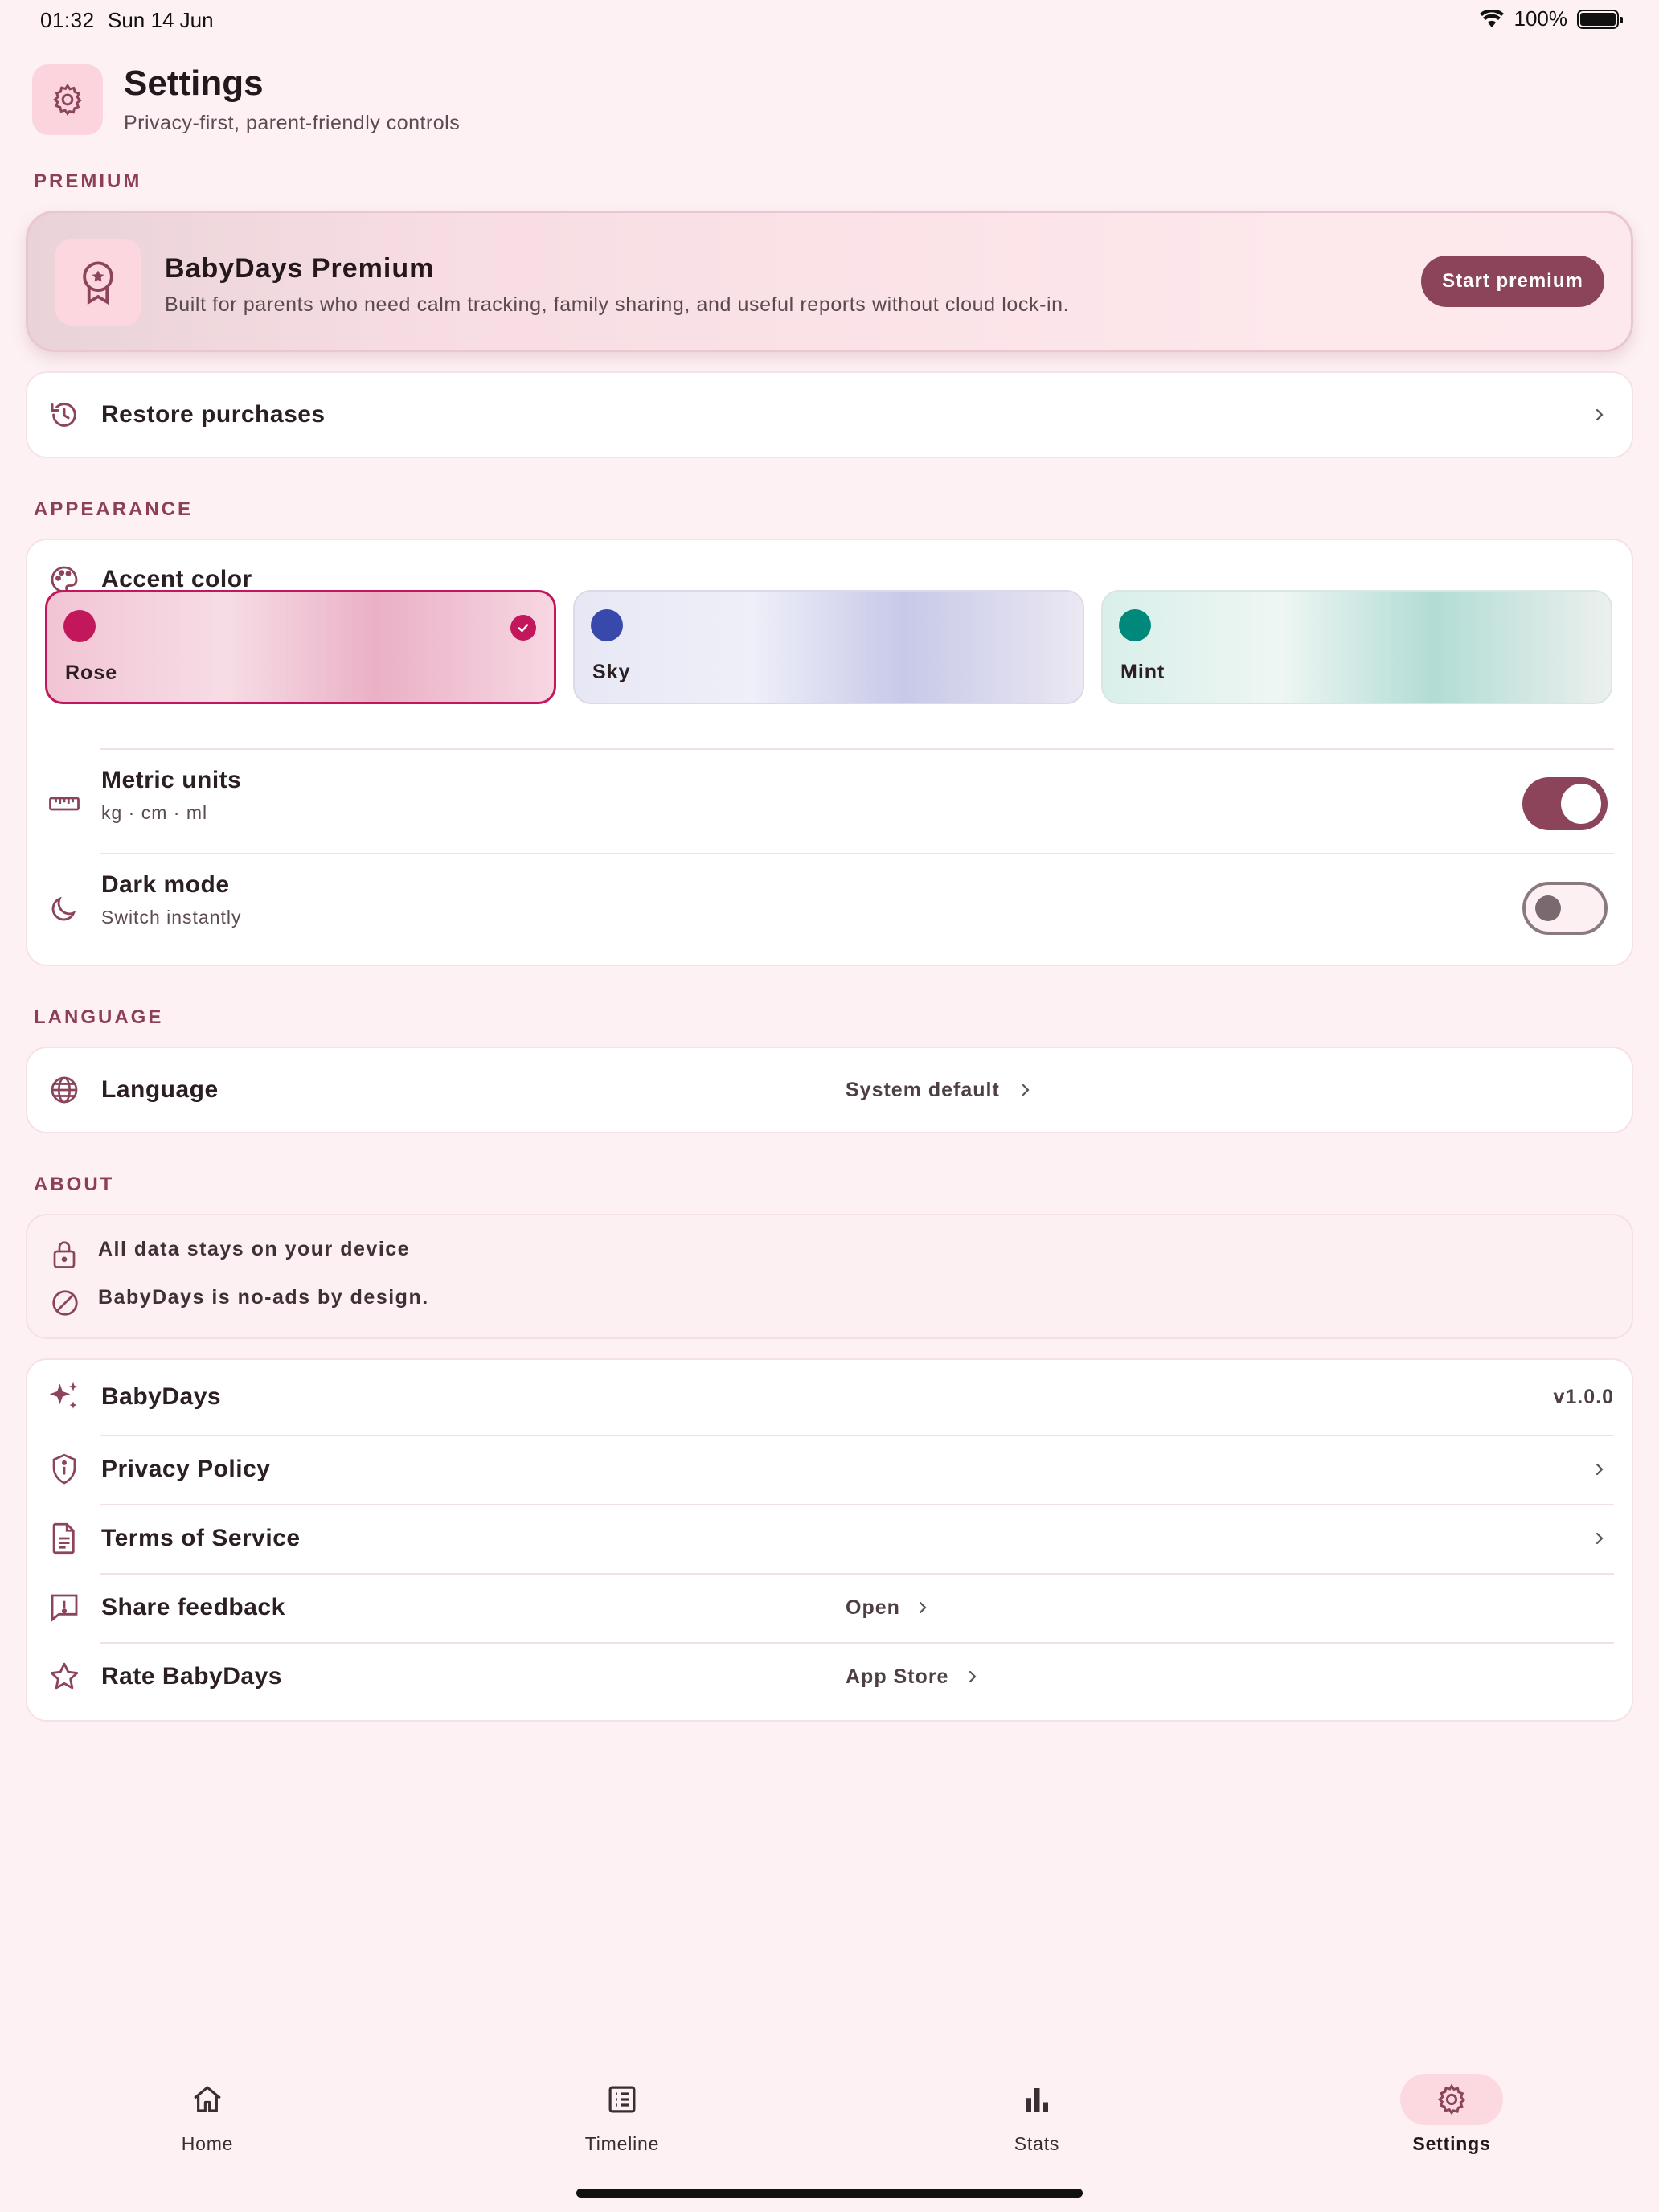  Describe the element at coordinates (193, 1607) in the screenshot. I see `share-feedback-label: Share feedback` at that location.